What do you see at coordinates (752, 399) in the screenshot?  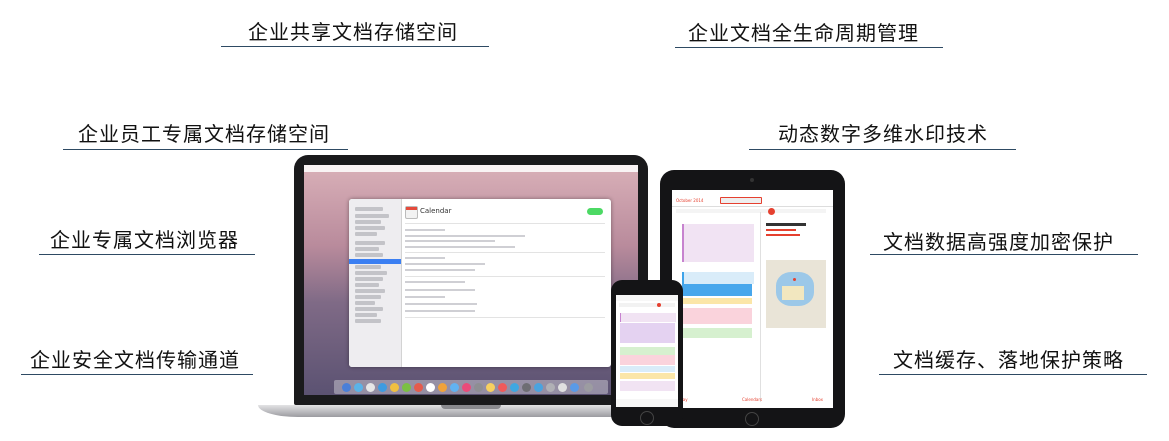 I see `tablet-footer-calendars: Calendars` at bounding box center [752, 399].